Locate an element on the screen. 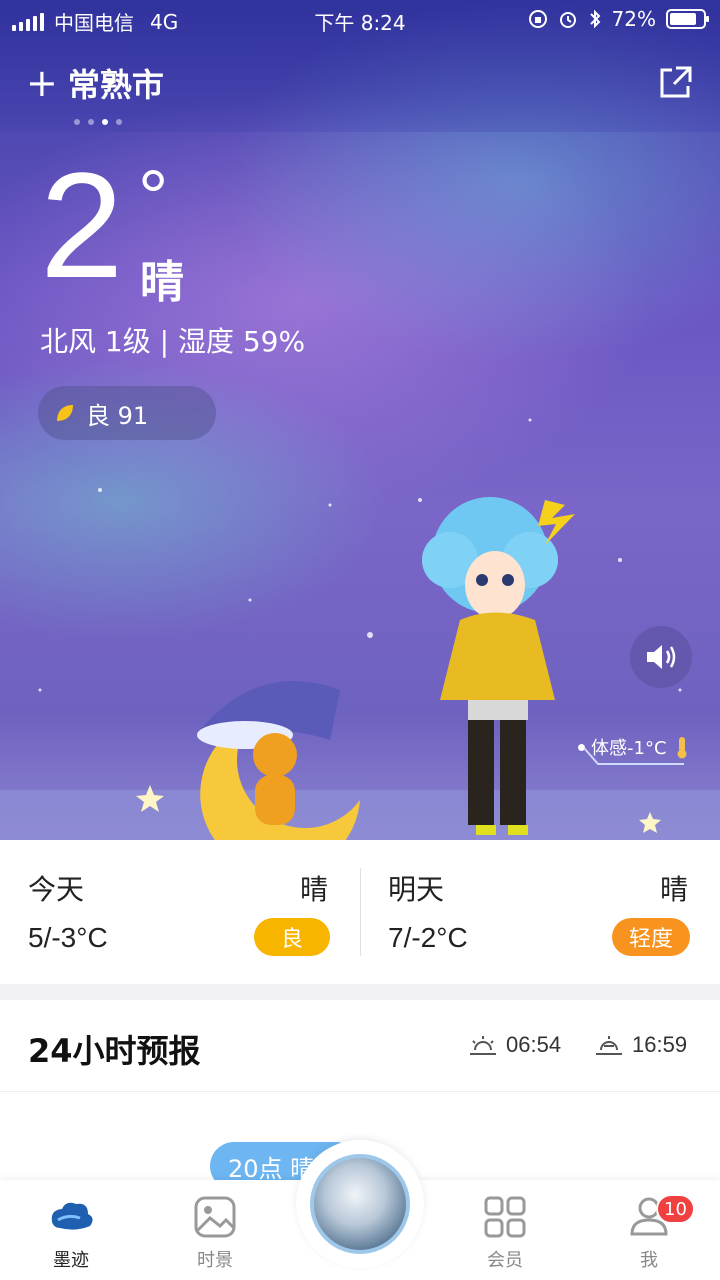  tab-scenes: 时景 is located at coordinates (215, 1230).